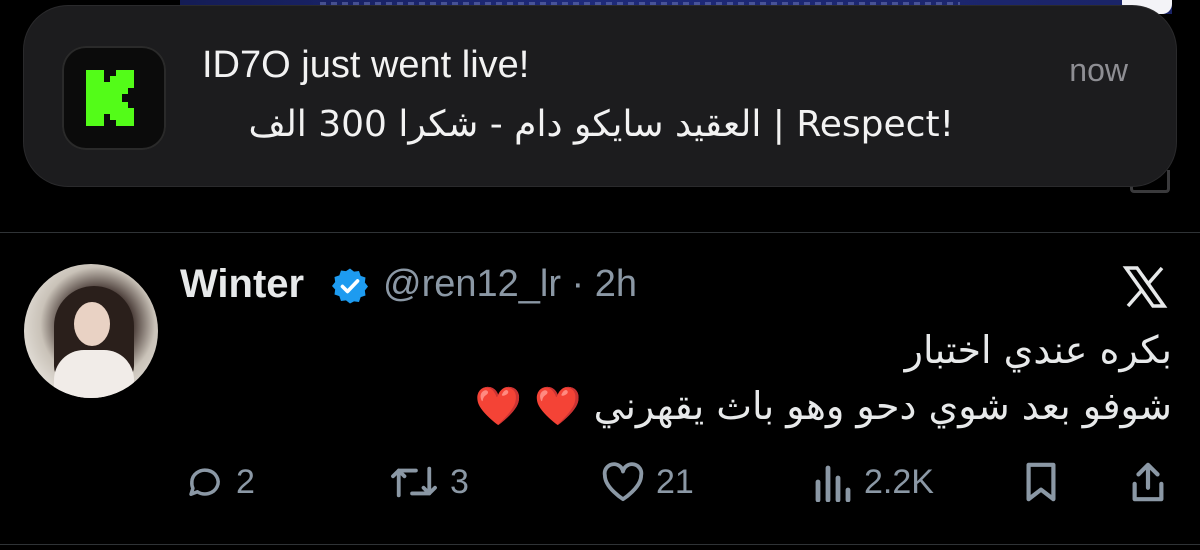 The width and height of the screenshot is (1200, 550). I want to click on handle-and-timestamp: @ren12_lr · 2h, so click(510, 284).